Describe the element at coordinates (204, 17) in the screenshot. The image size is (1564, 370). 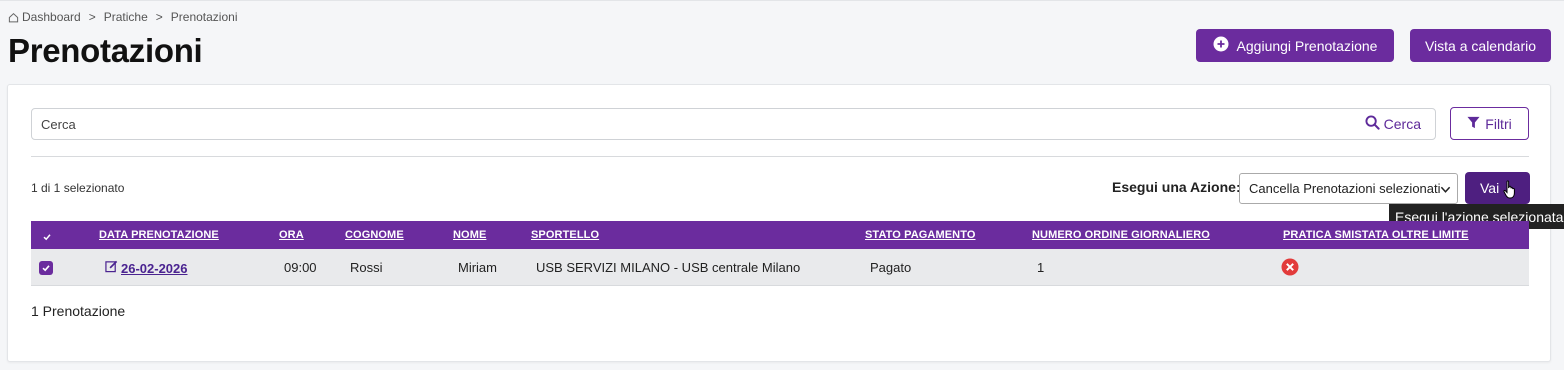
I see `breadcrumb-prenotazioni: Prenotazioni` at that location.